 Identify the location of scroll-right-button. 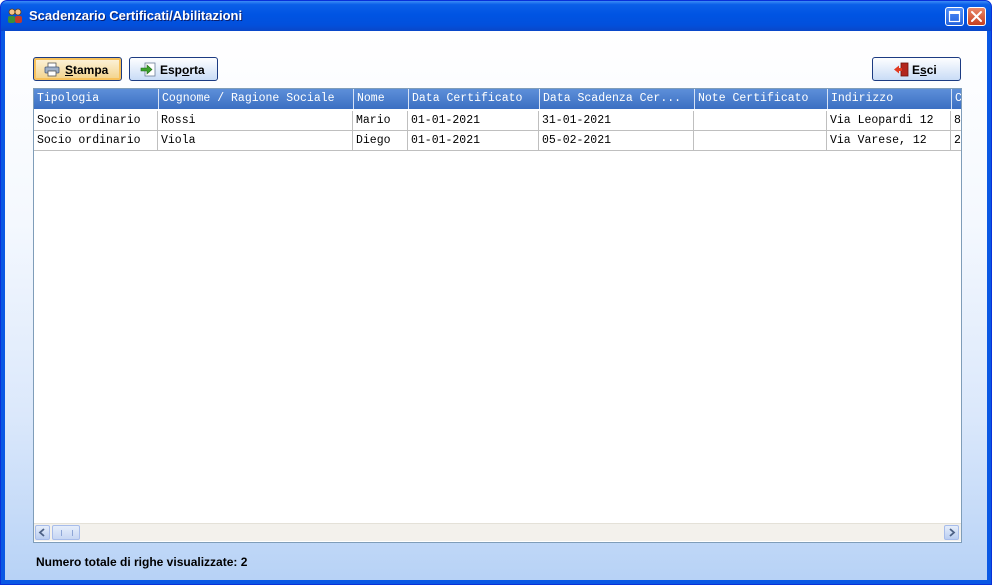
(951, 532).